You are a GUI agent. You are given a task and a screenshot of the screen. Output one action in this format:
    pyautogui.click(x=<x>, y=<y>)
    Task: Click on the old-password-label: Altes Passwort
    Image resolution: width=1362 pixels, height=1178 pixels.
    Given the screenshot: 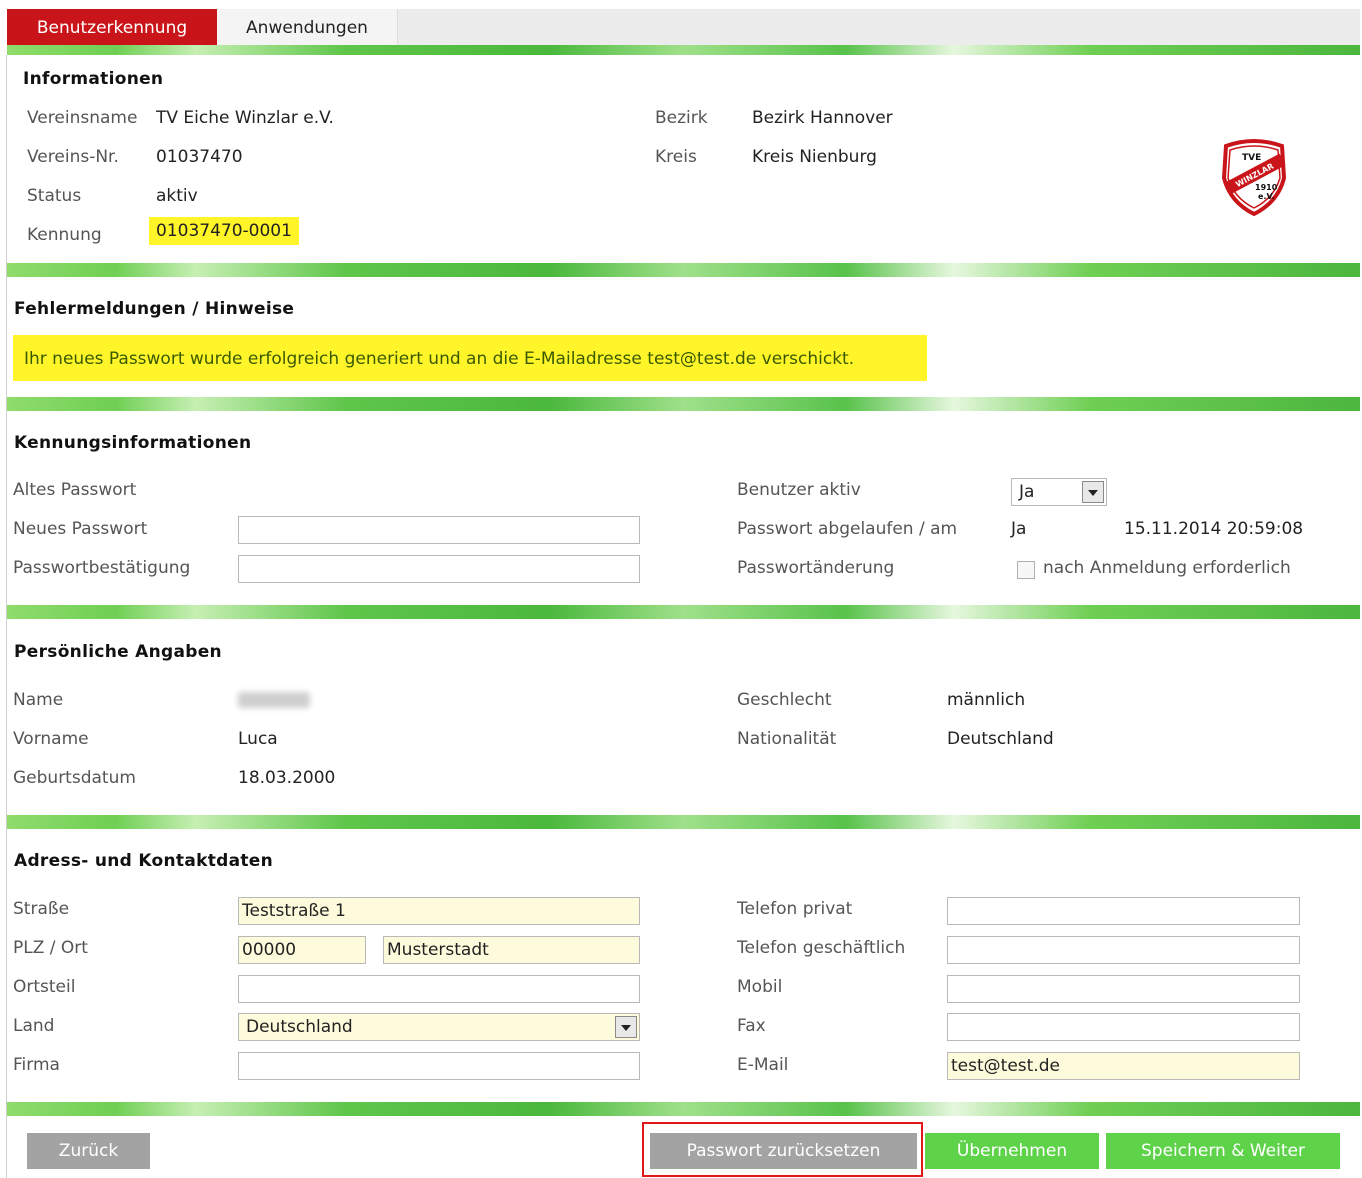 What is the action you would take?
    pyautogui.click(x=75, y=490)
    